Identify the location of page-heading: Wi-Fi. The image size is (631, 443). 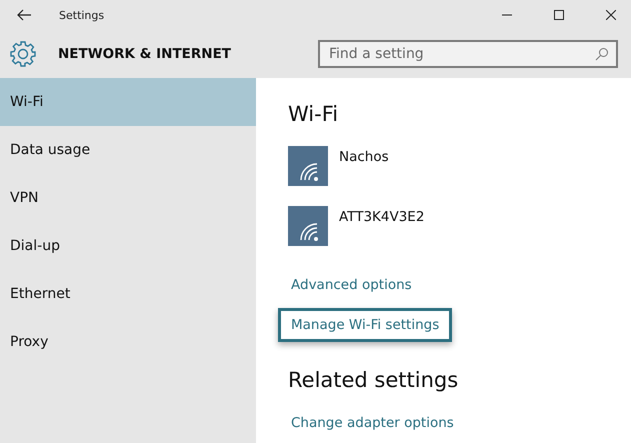
(314, 114).